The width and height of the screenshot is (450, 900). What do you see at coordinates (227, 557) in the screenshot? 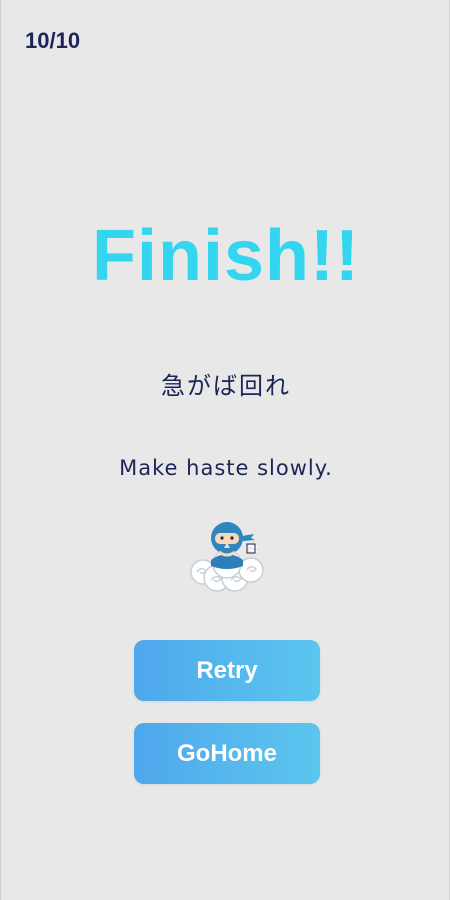
I see `ninja-on-cloud-icon` at bounding box center [227, 557].